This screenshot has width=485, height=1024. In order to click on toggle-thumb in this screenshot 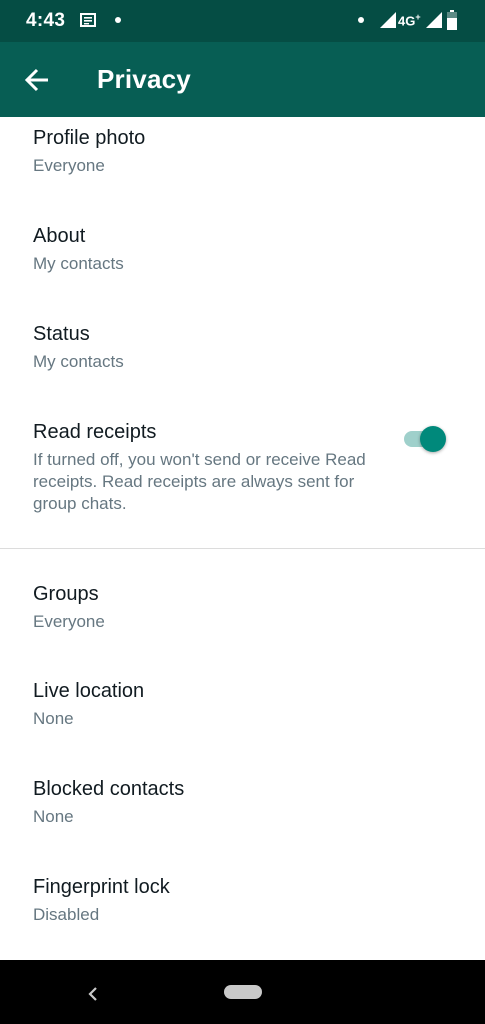, I will do `click(433, 439)`.